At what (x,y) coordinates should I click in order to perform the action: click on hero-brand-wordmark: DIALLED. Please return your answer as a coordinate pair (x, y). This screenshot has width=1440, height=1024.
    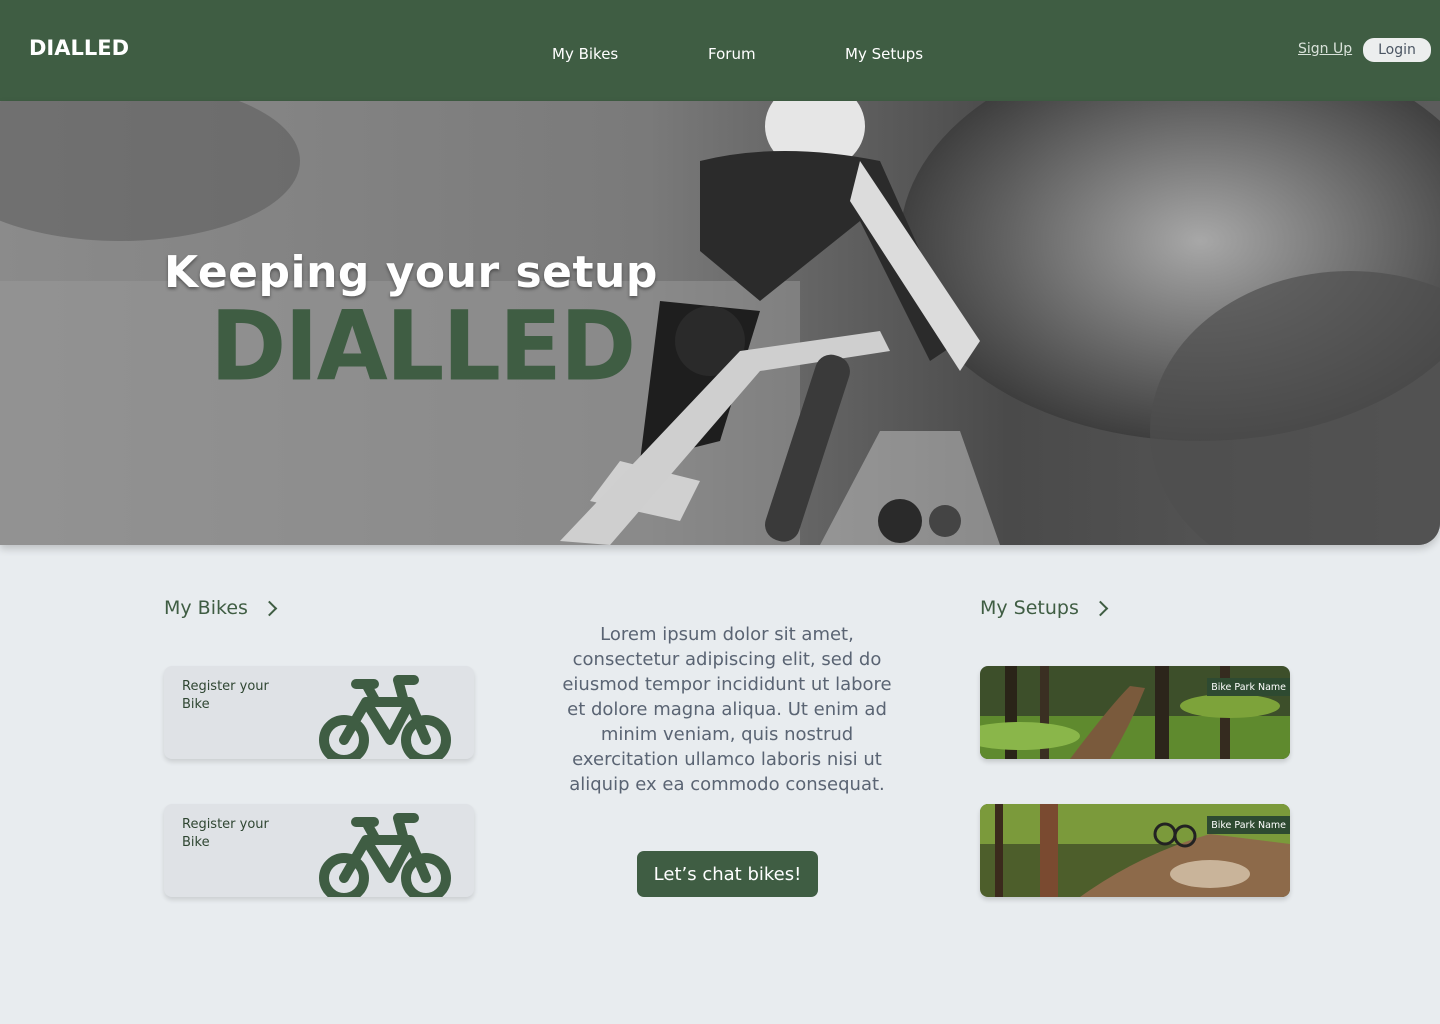
    Looking at the image, I should click on (423, 346).